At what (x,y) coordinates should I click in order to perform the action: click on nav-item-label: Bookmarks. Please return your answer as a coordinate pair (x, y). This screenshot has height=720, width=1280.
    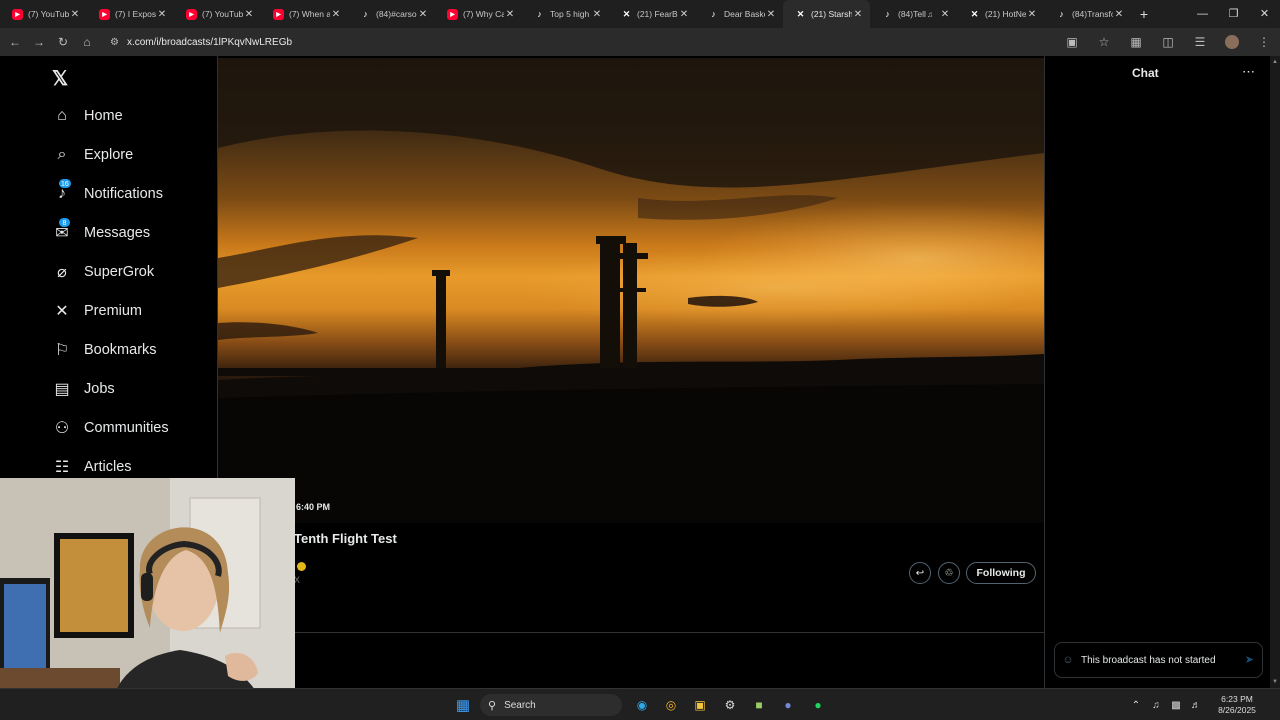
    Looking at the image, I should click on (120, 350).